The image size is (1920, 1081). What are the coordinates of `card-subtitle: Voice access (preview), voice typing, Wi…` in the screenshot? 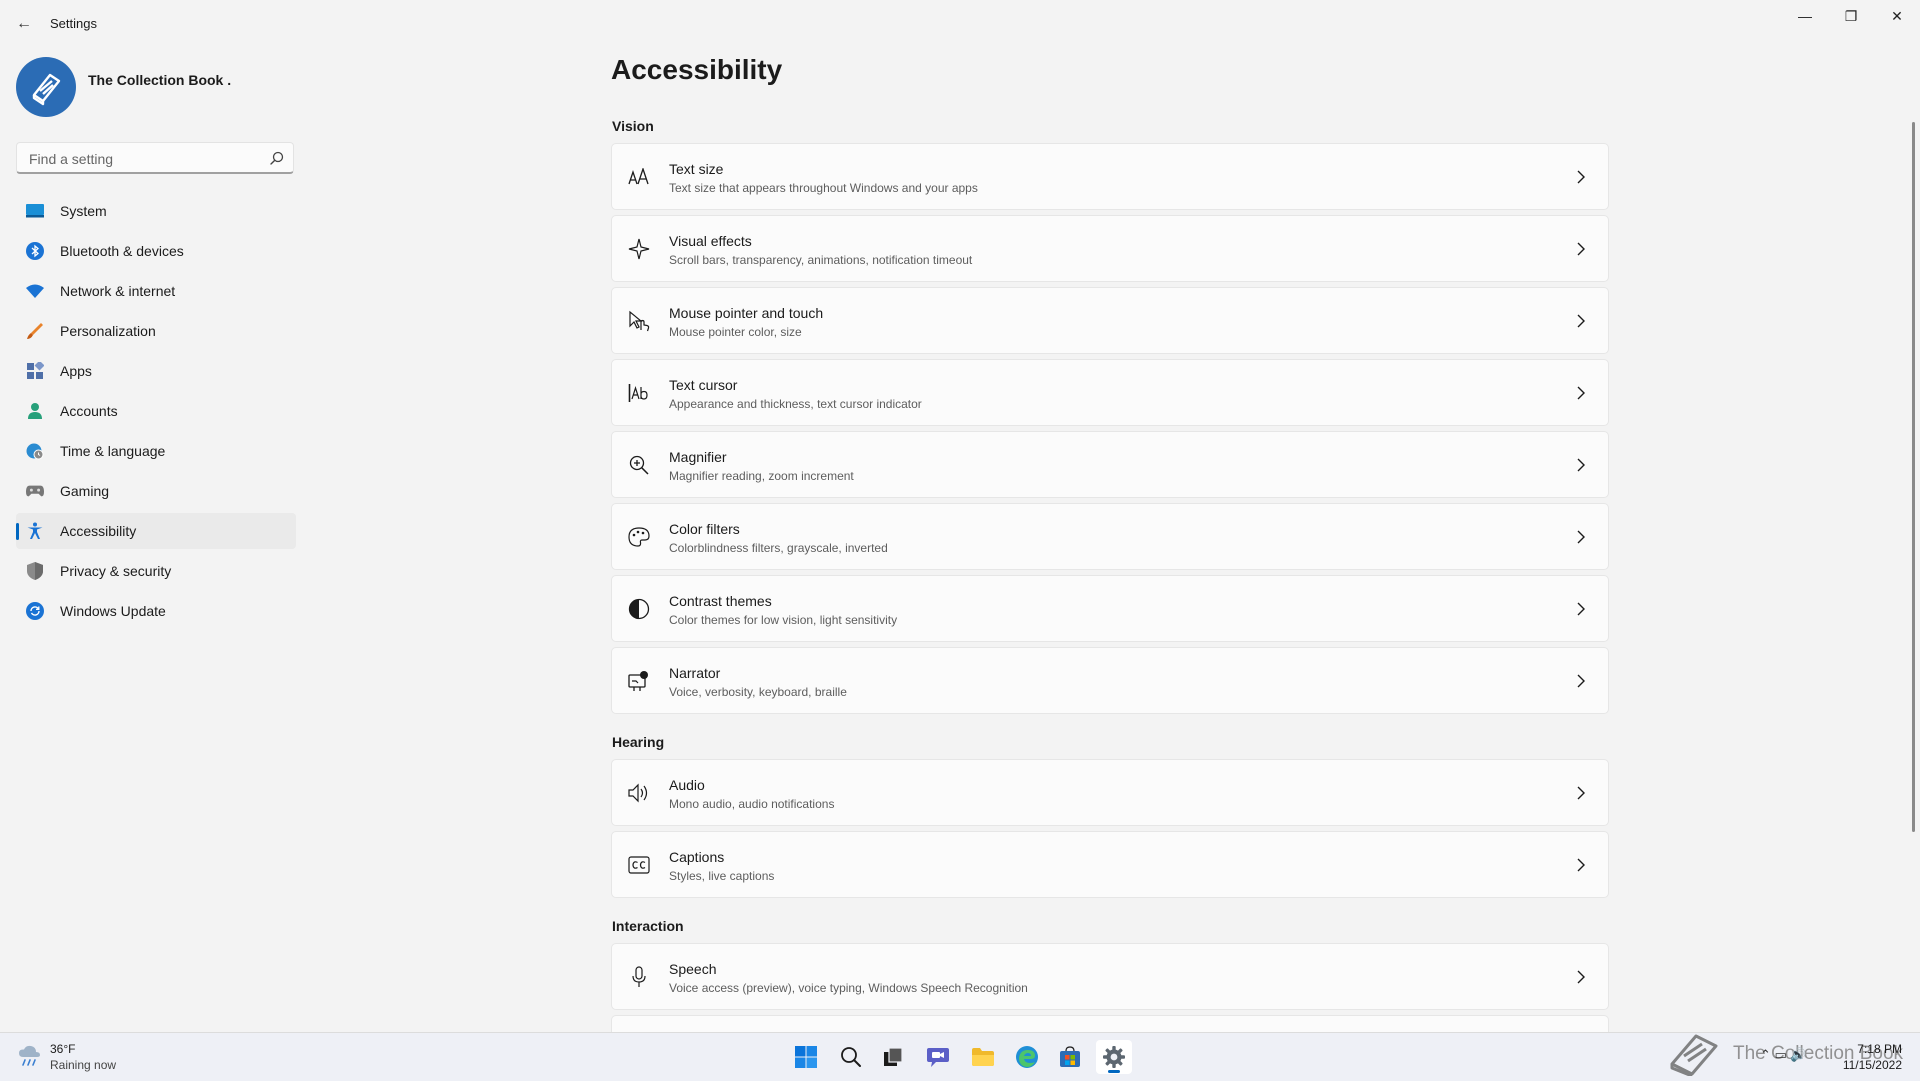 It's located at (848, 988).